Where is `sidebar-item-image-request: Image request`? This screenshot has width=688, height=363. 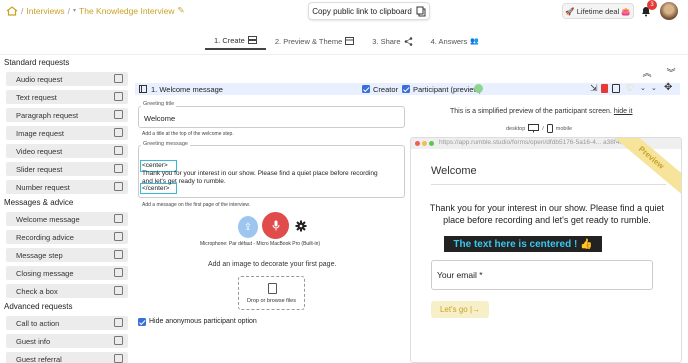
sidebar-item-image-request: Image request is located at coordinates (67, 133).